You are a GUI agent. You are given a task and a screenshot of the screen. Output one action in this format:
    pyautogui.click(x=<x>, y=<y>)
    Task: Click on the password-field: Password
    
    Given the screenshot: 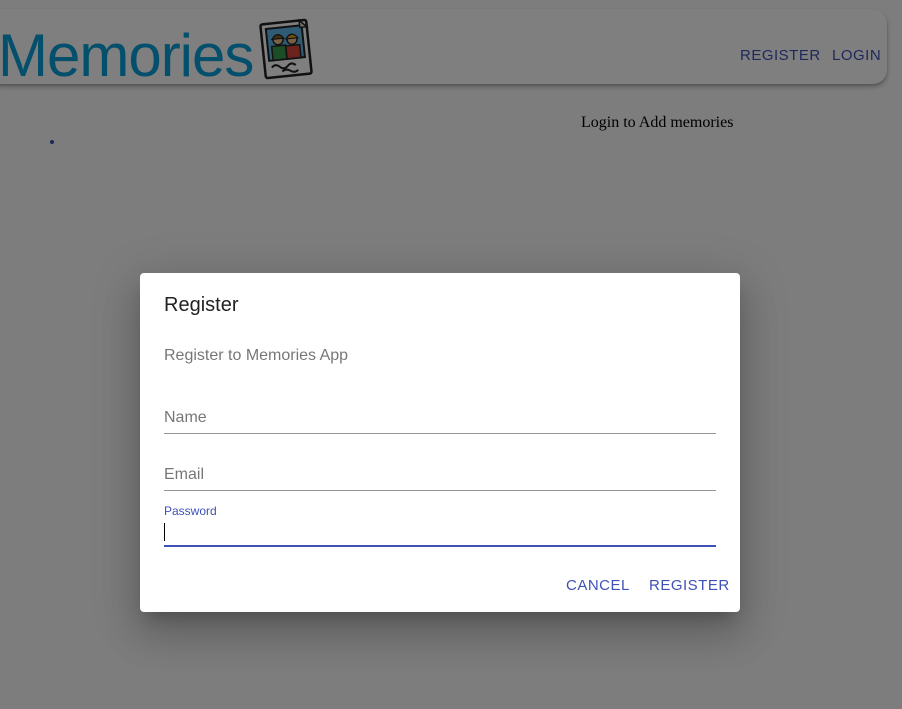 What is the action you would take?
    pyautogui.click(x=440, y=526)
    